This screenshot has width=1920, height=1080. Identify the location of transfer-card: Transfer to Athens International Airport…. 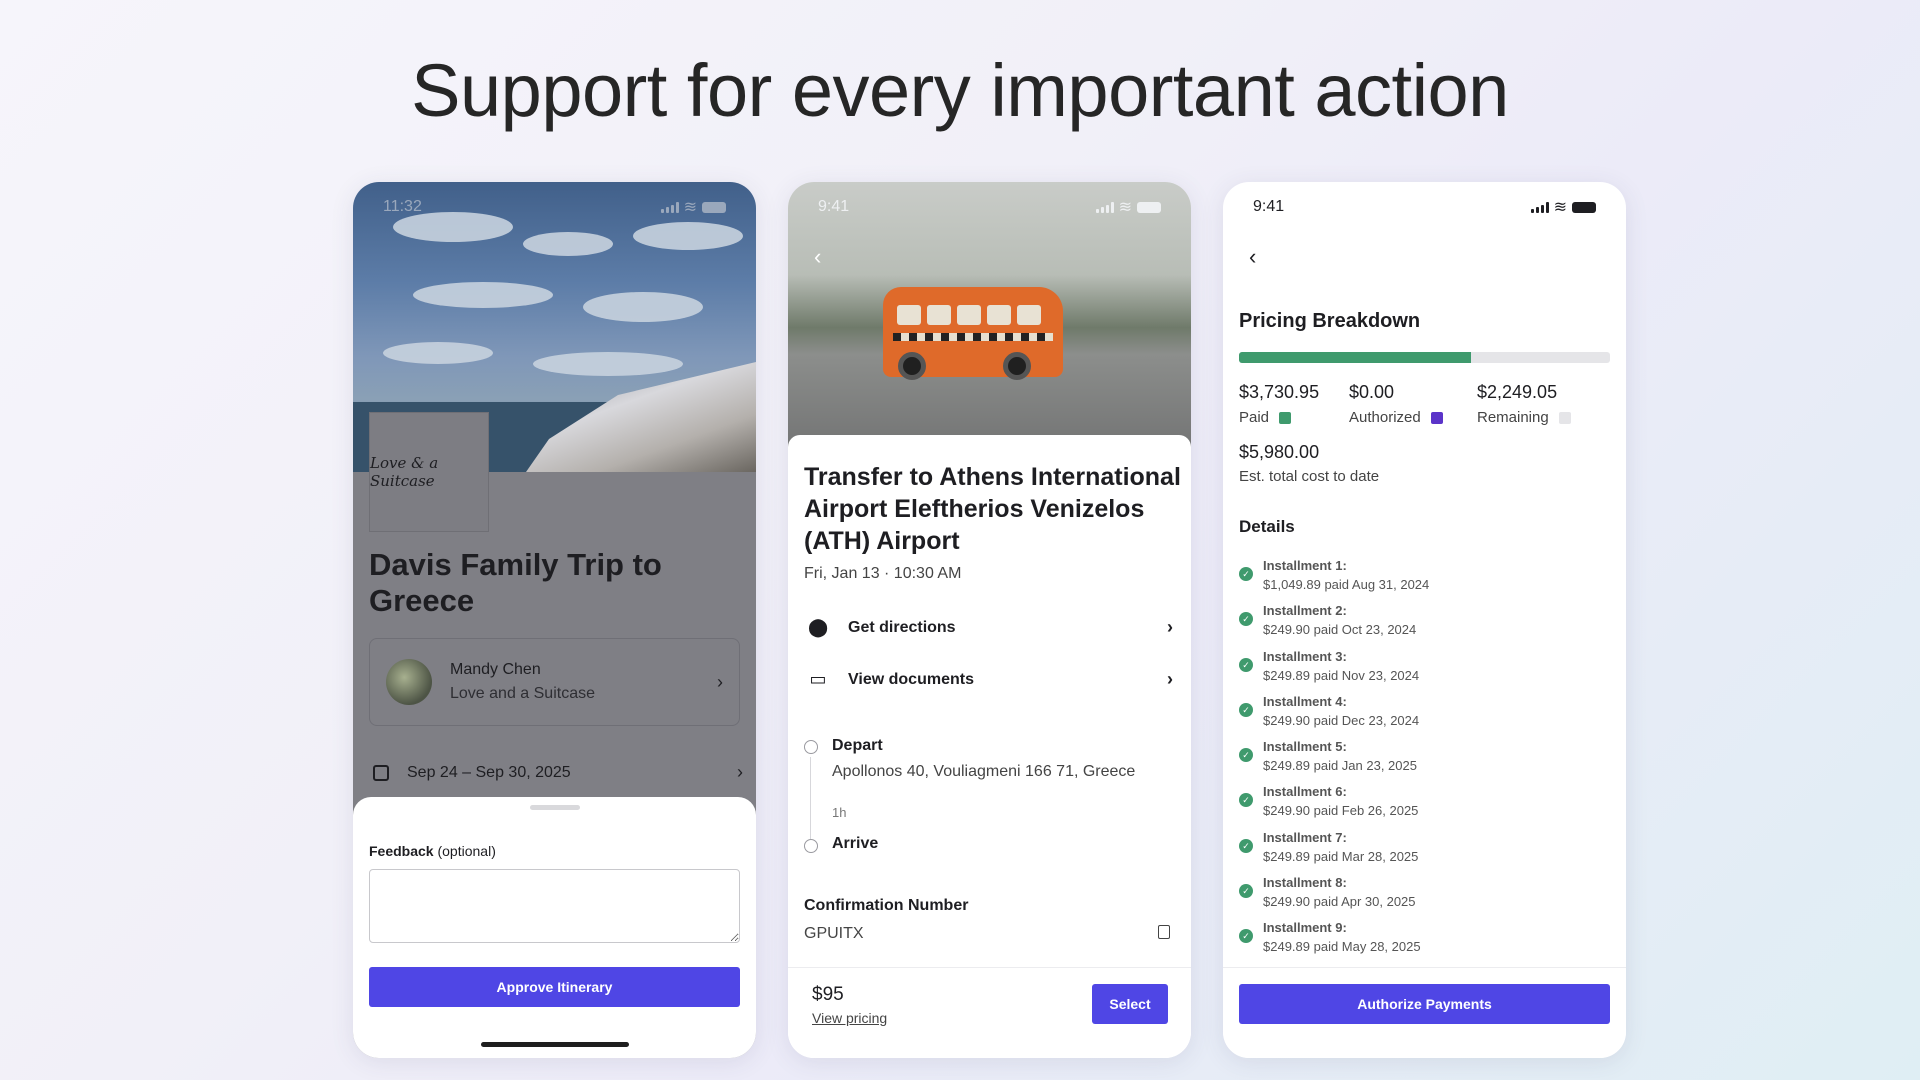
(989, 746).